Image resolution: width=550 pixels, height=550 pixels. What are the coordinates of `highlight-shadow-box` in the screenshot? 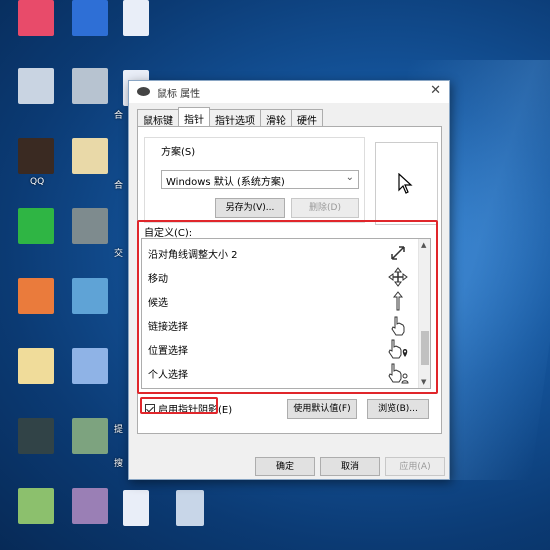 It's located at (179, 405).